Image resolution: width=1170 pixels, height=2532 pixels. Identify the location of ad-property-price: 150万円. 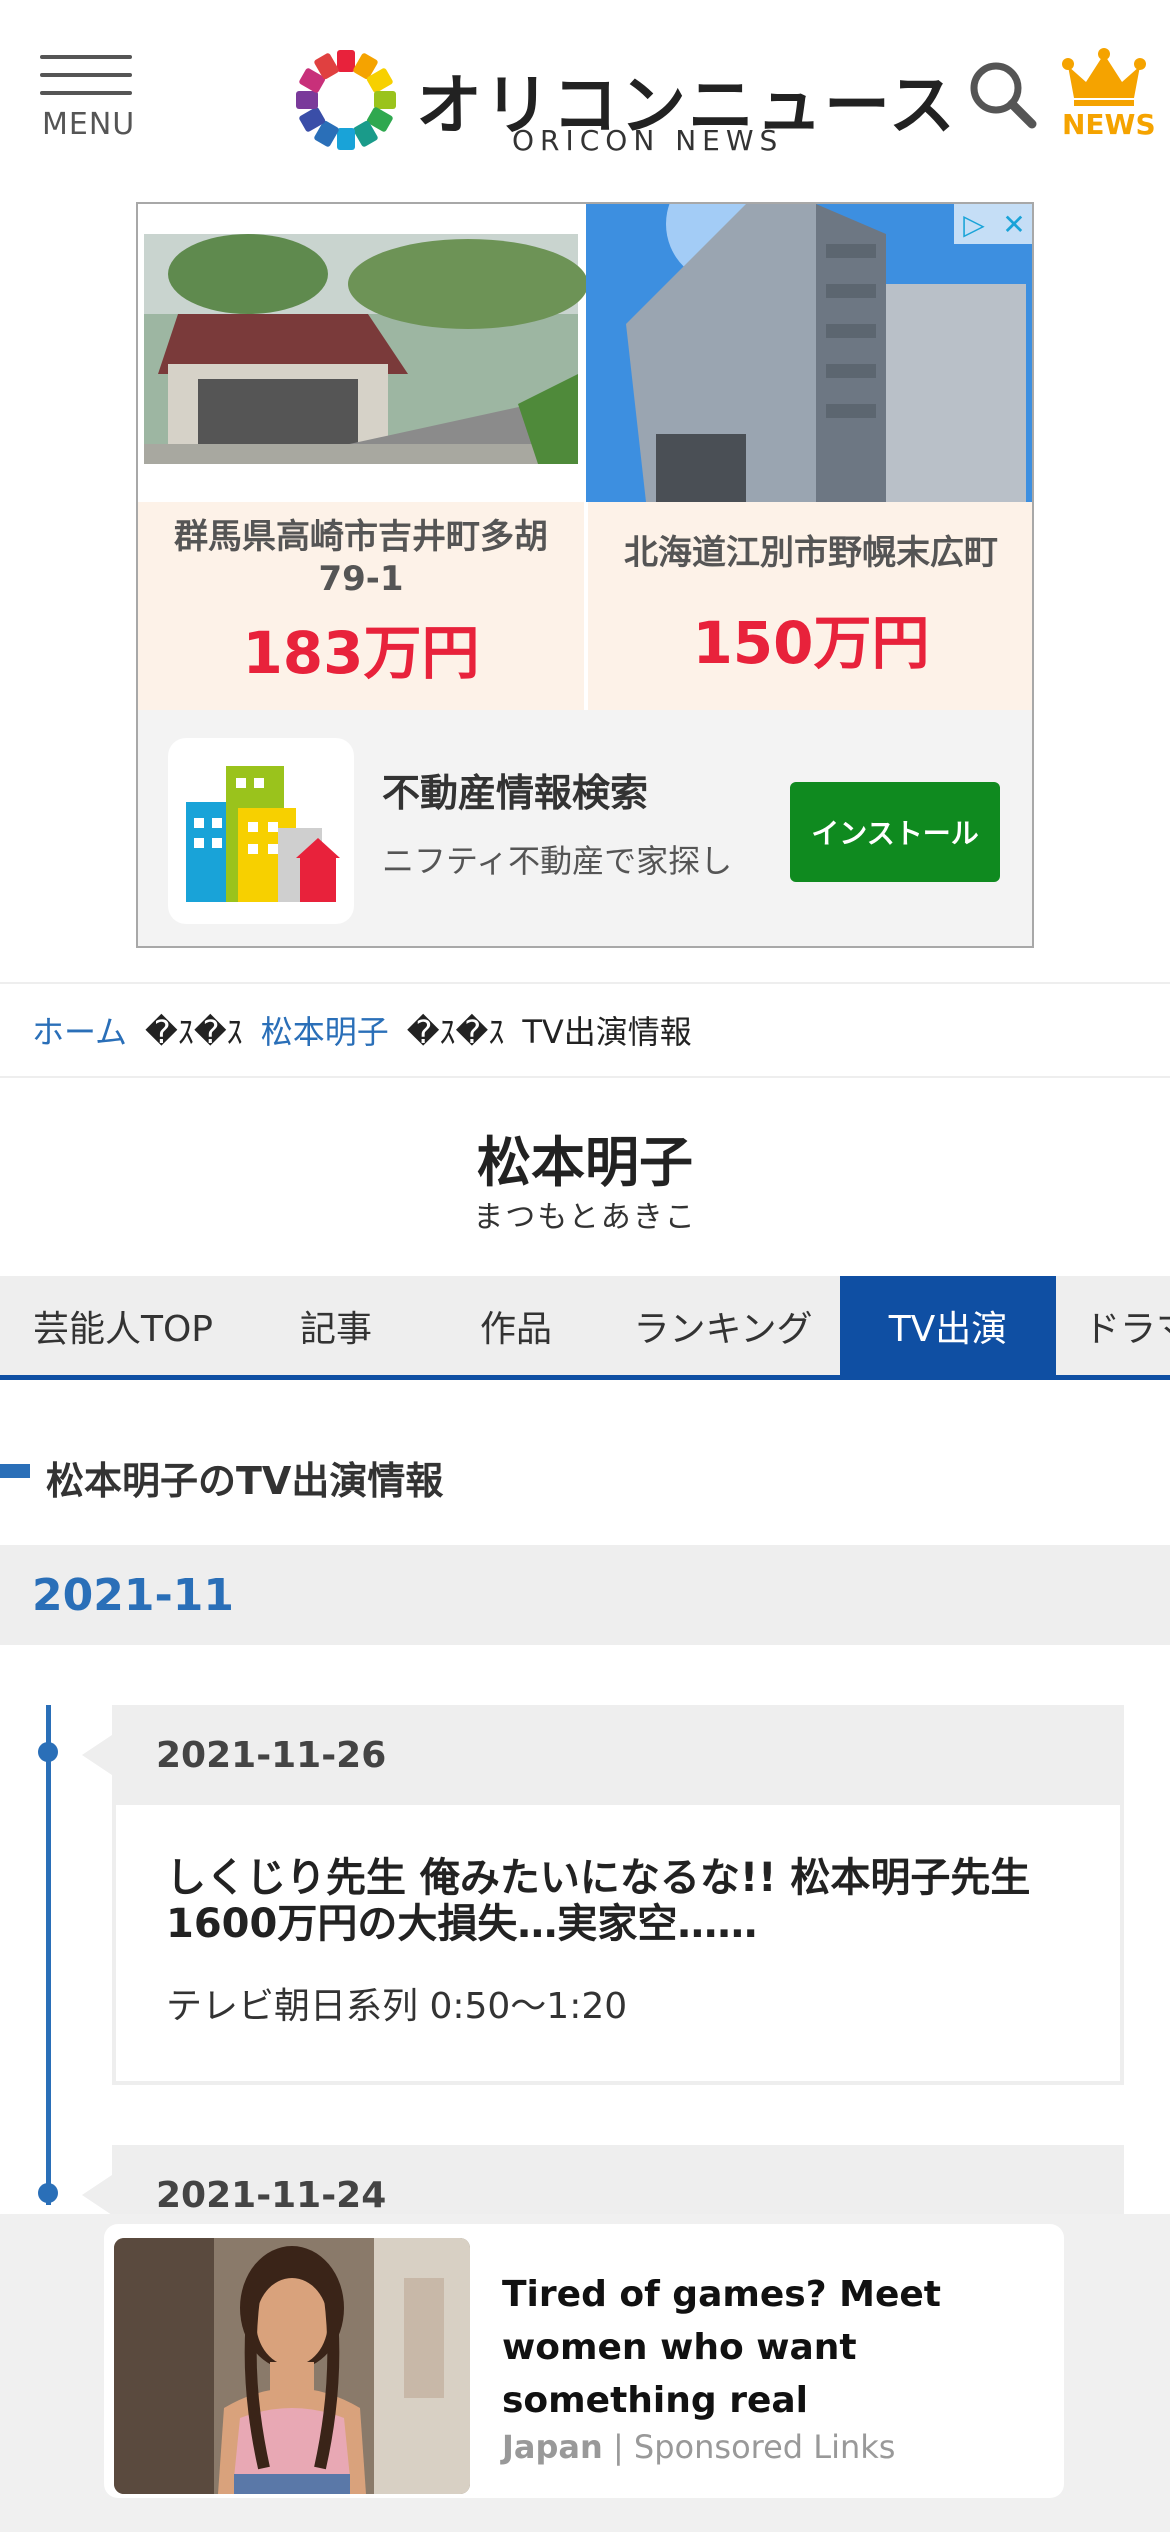
(811, 643).